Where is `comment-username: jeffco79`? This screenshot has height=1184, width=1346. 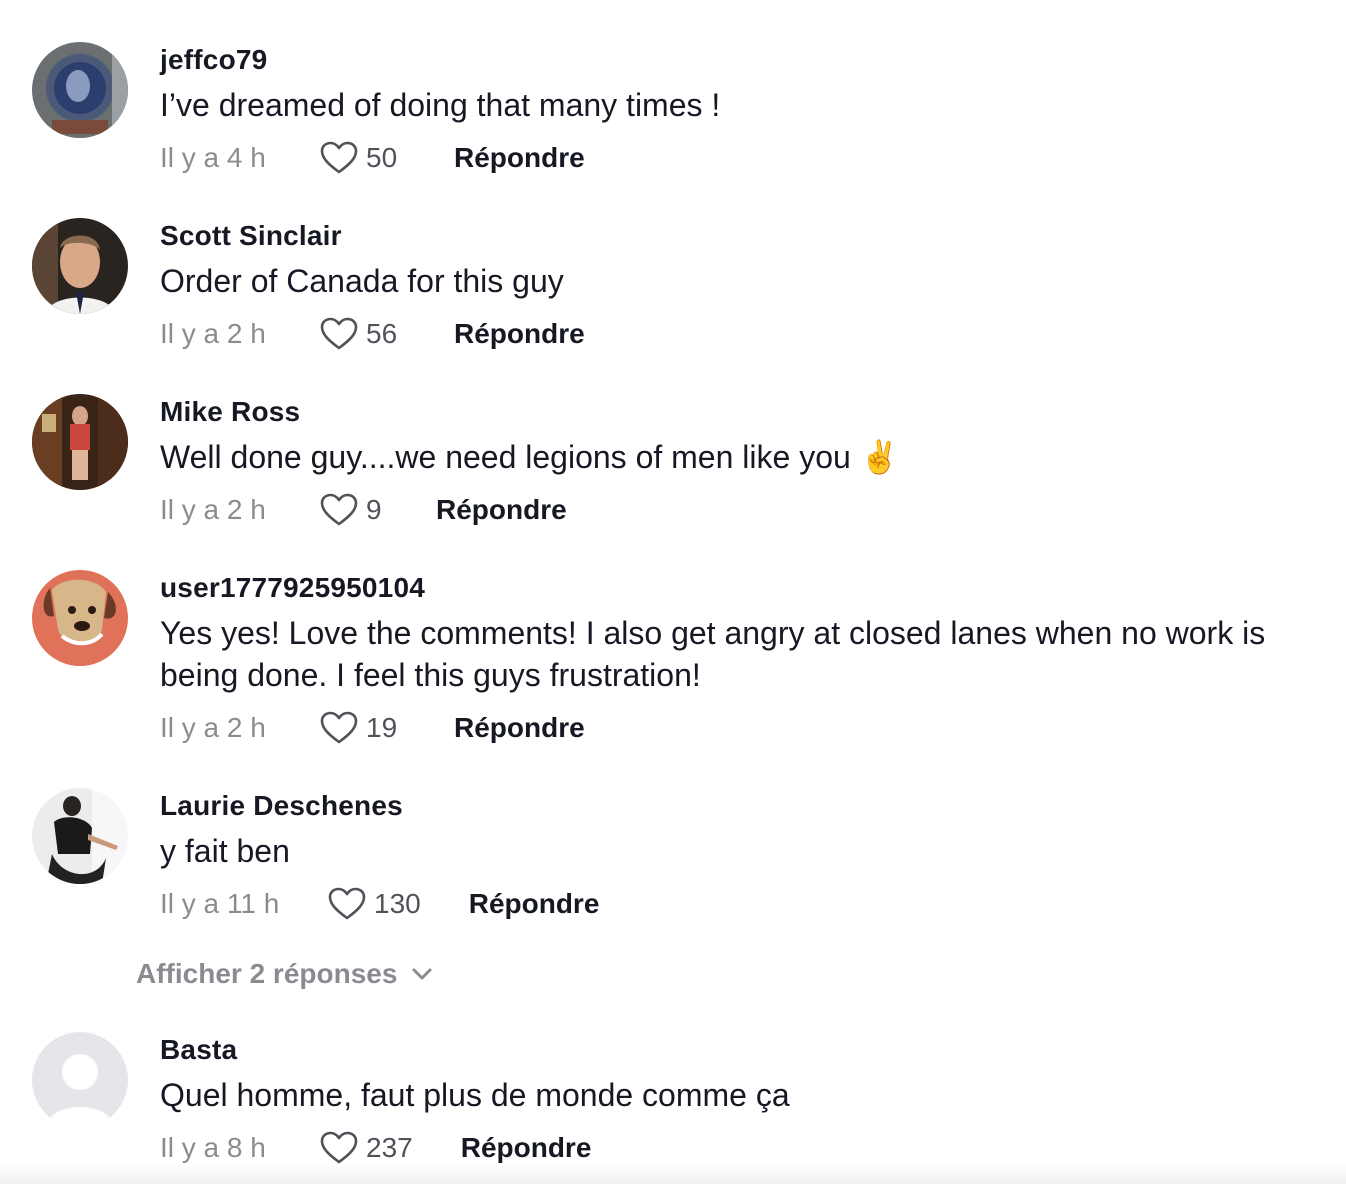
comment-username: jeffco79 is located at coordinates (740, 60).